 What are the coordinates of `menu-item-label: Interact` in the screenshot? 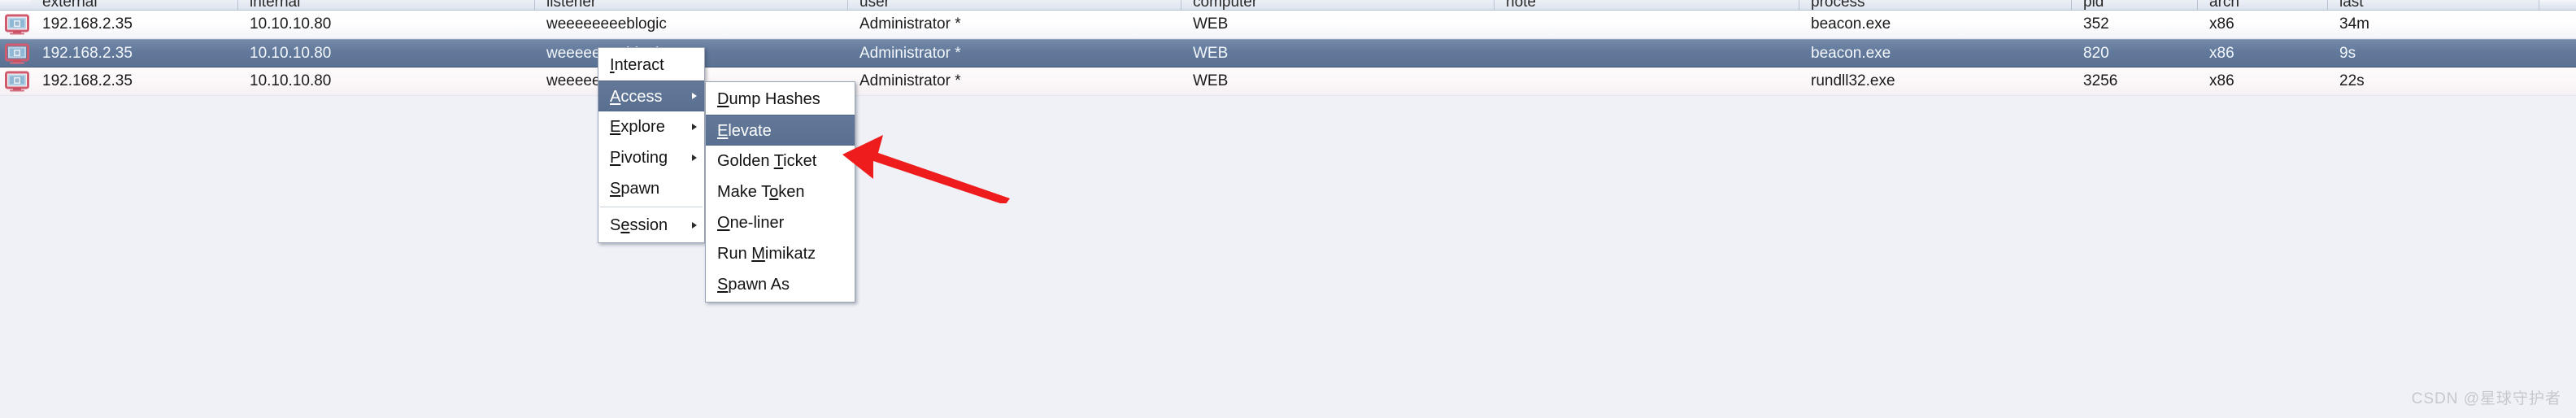 It's located at (637, 65).